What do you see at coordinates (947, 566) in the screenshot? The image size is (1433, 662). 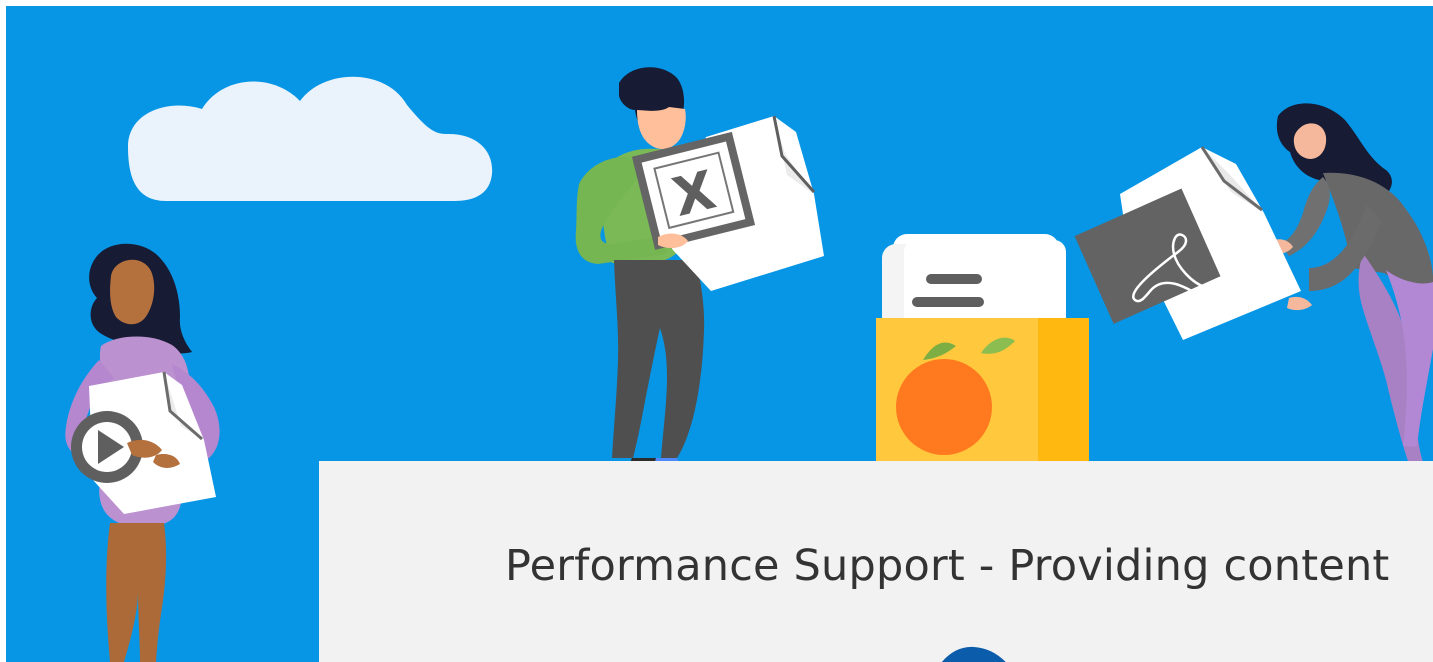 I see `page-title: Performance Support - Providing content` at bounding box center [947, 566].